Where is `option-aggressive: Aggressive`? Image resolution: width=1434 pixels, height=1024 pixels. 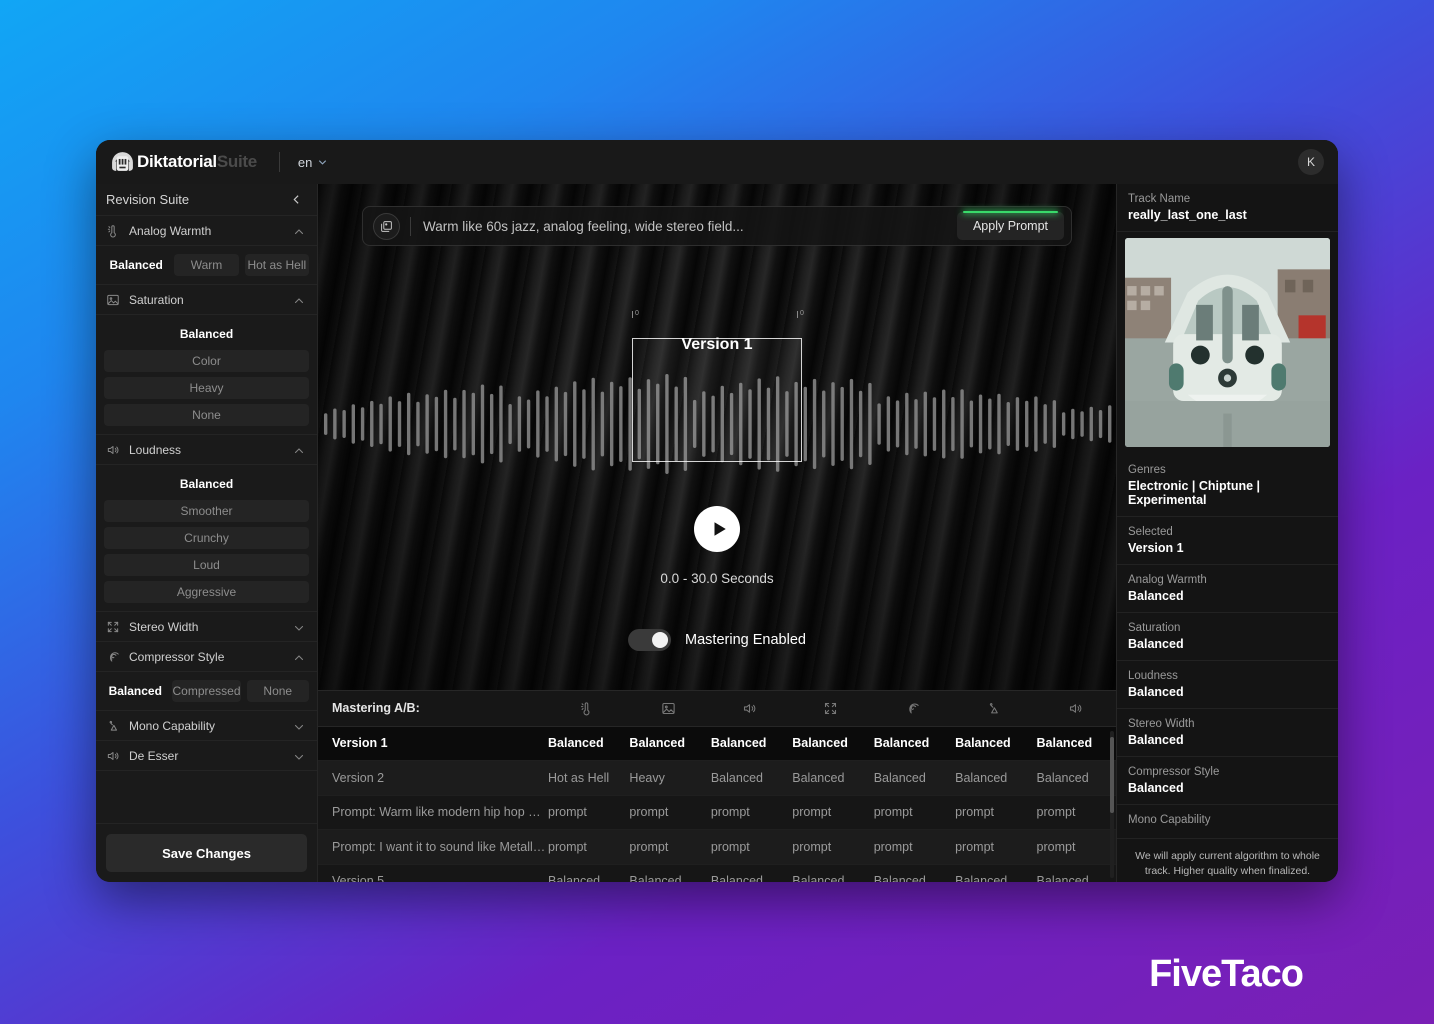
option-aggressive: Aggressive is located at coordinates (206, 592).